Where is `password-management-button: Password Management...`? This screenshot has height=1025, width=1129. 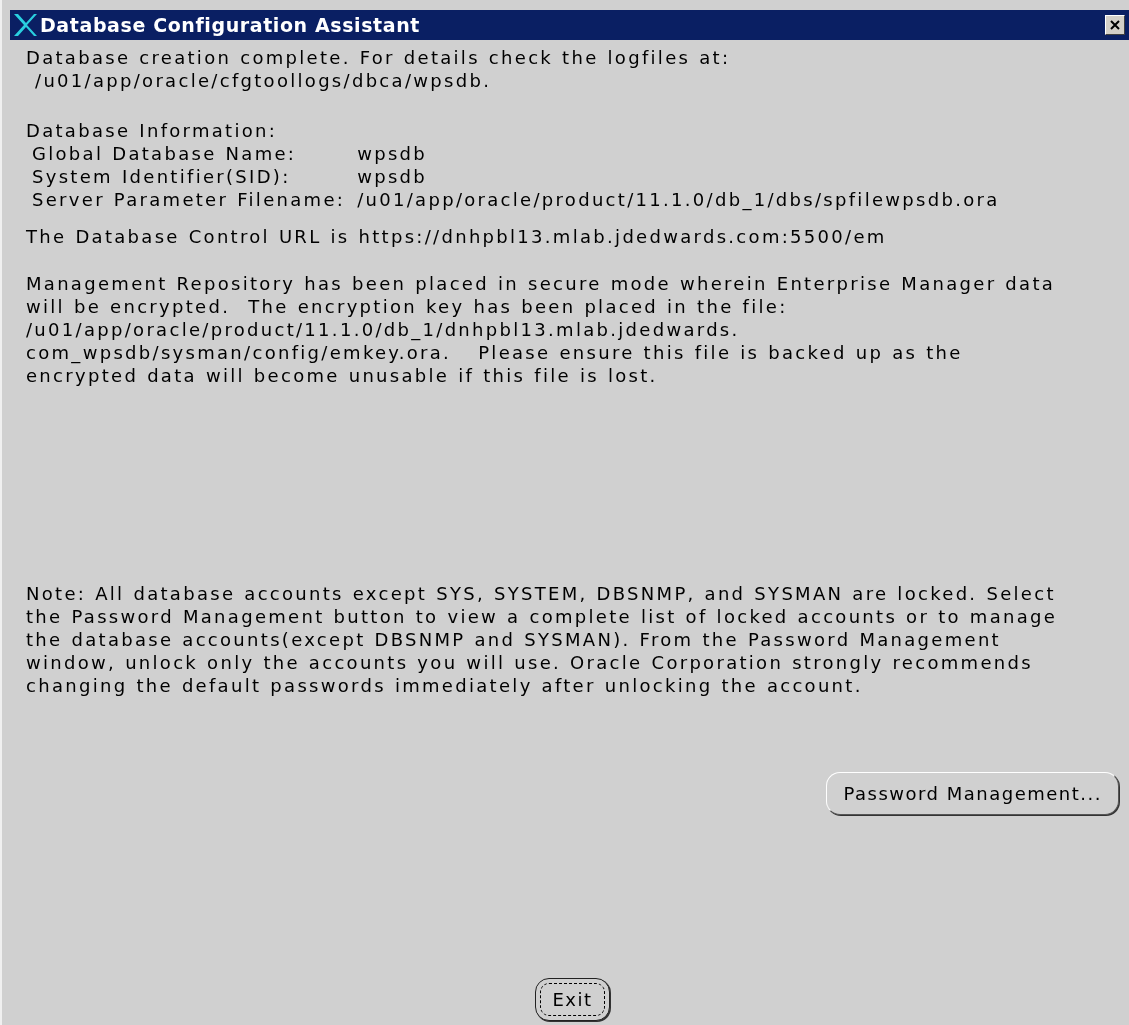 password-management-button: Password Management... is located at coordinates (972, 793).